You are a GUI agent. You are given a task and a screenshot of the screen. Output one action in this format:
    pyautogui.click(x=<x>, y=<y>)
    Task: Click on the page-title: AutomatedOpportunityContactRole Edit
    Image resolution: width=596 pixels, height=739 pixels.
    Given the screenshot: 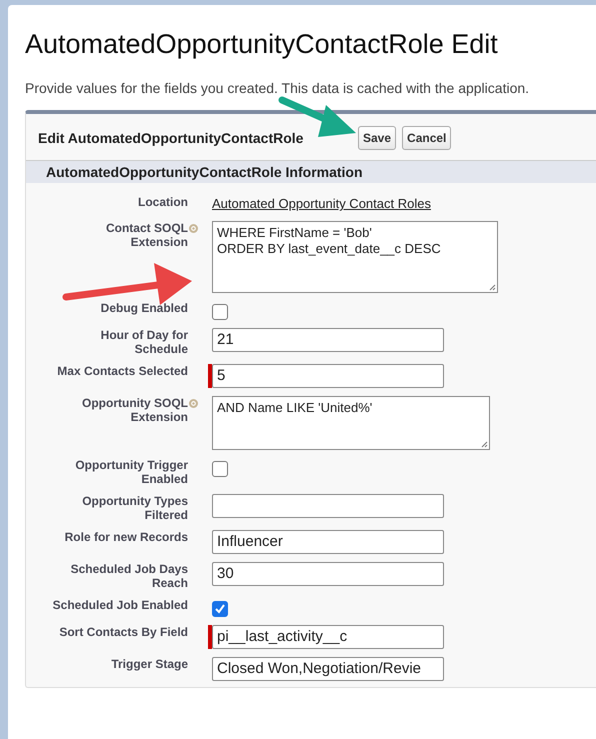 What is the action you would take?
    pyautogui.click(x=262, y=44)
    